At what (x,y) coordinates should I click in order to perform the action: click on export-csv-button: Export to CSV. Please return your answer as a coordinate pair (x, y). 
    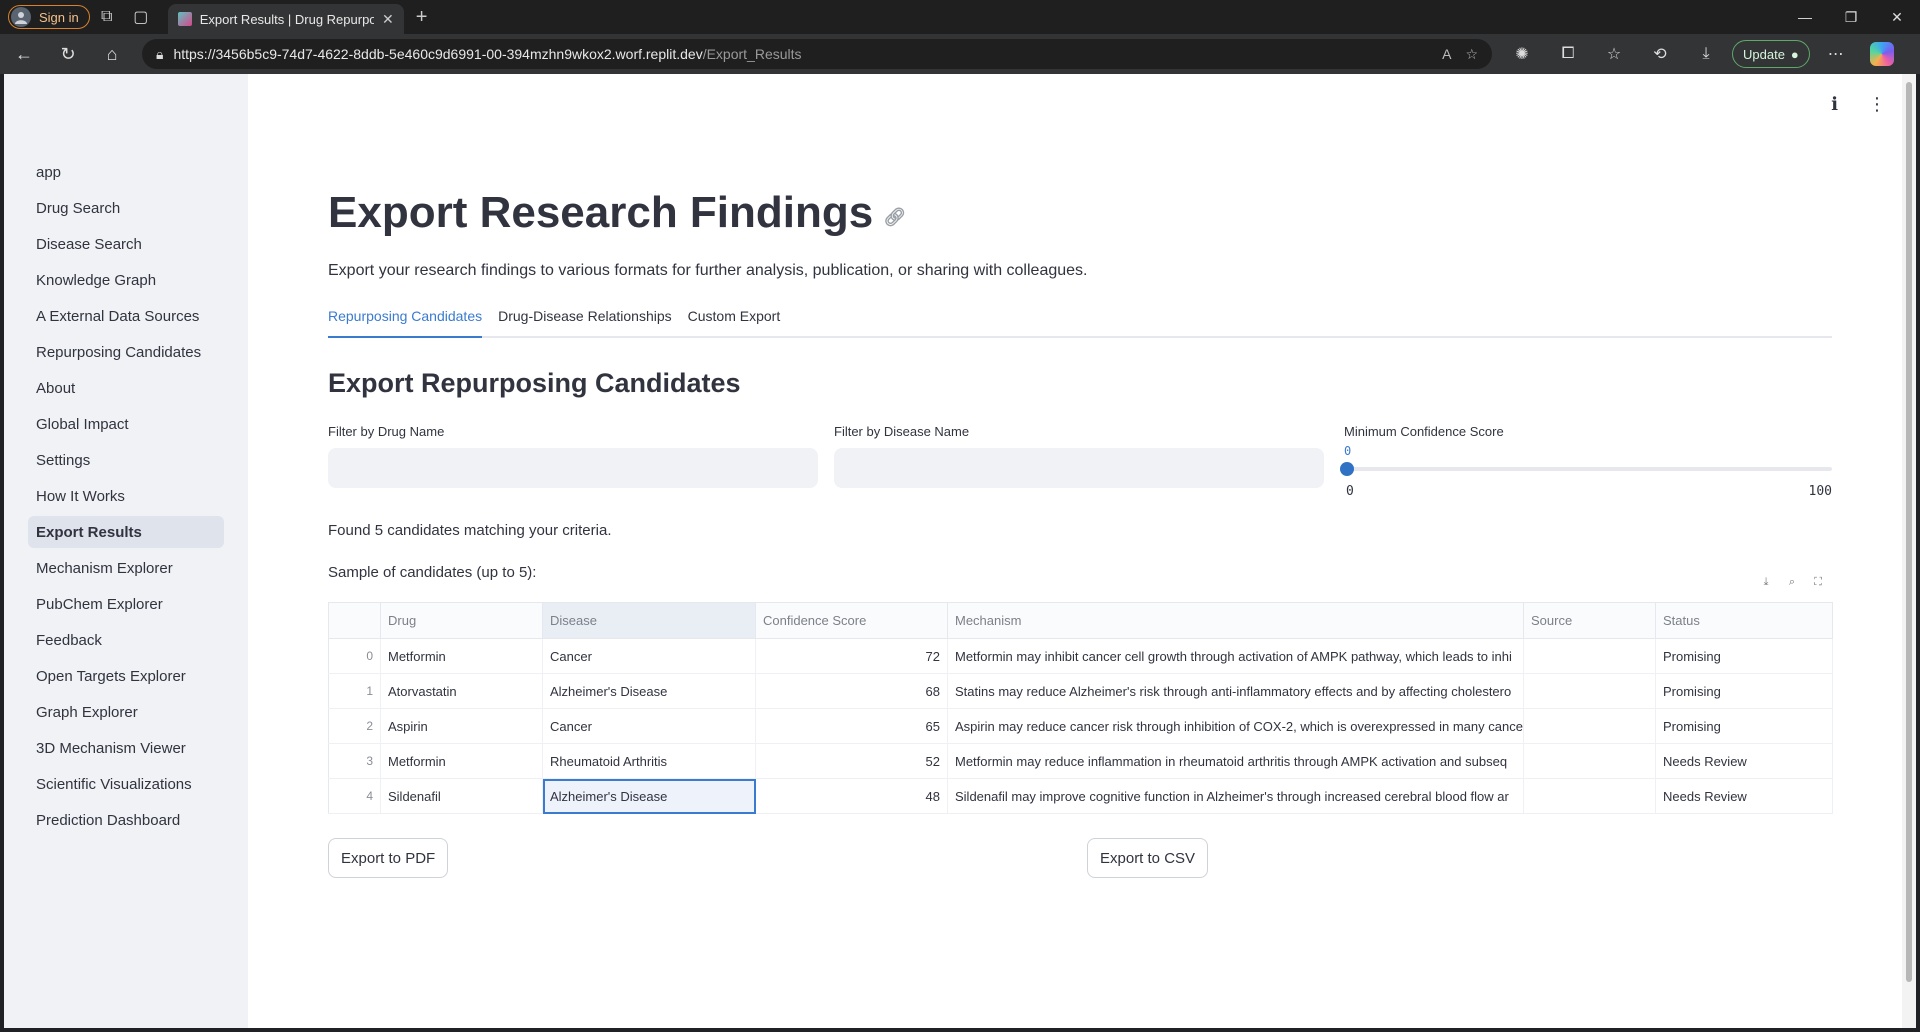
    Looking at the image, I should click on (1148, 858).